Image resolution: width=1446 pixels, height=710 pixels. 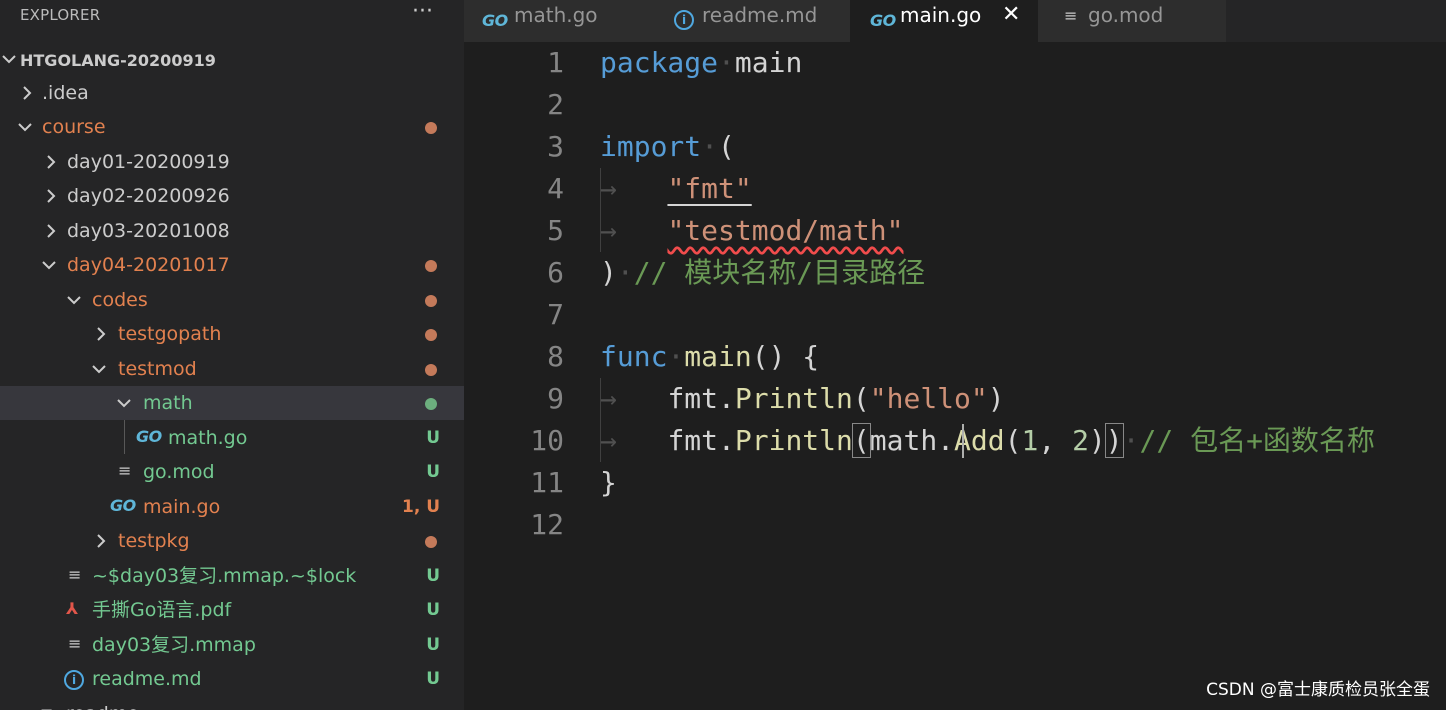 What do you see at coordinates (118, 60) in the screenshot?
I see `workspace-root-label: HTGOLANG-20200919` at bounding box center [118, 60].